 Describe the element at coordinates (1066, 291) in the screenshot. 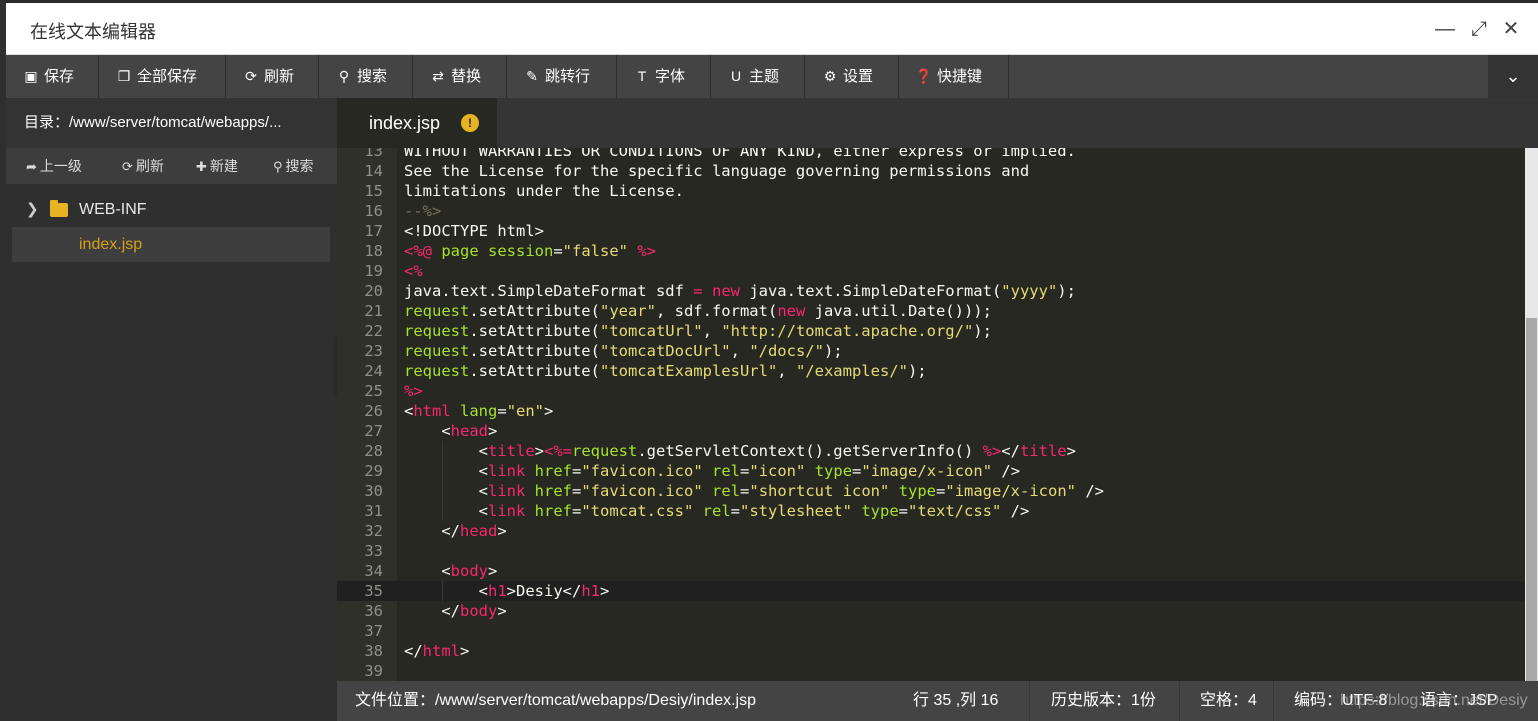

I see `code-token: );` at that location.